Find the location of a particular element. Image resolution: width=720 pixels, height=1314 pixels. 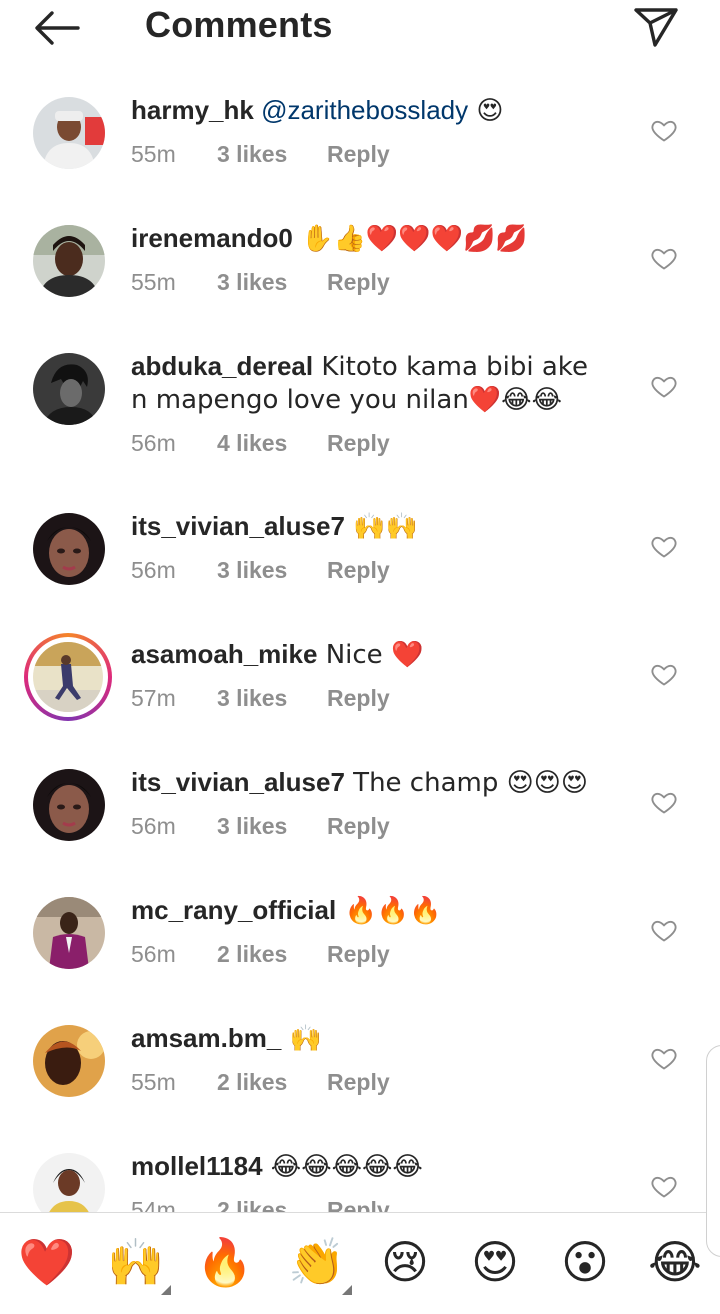

comment-username: irenemando0 is located at coordinates (212, 238).